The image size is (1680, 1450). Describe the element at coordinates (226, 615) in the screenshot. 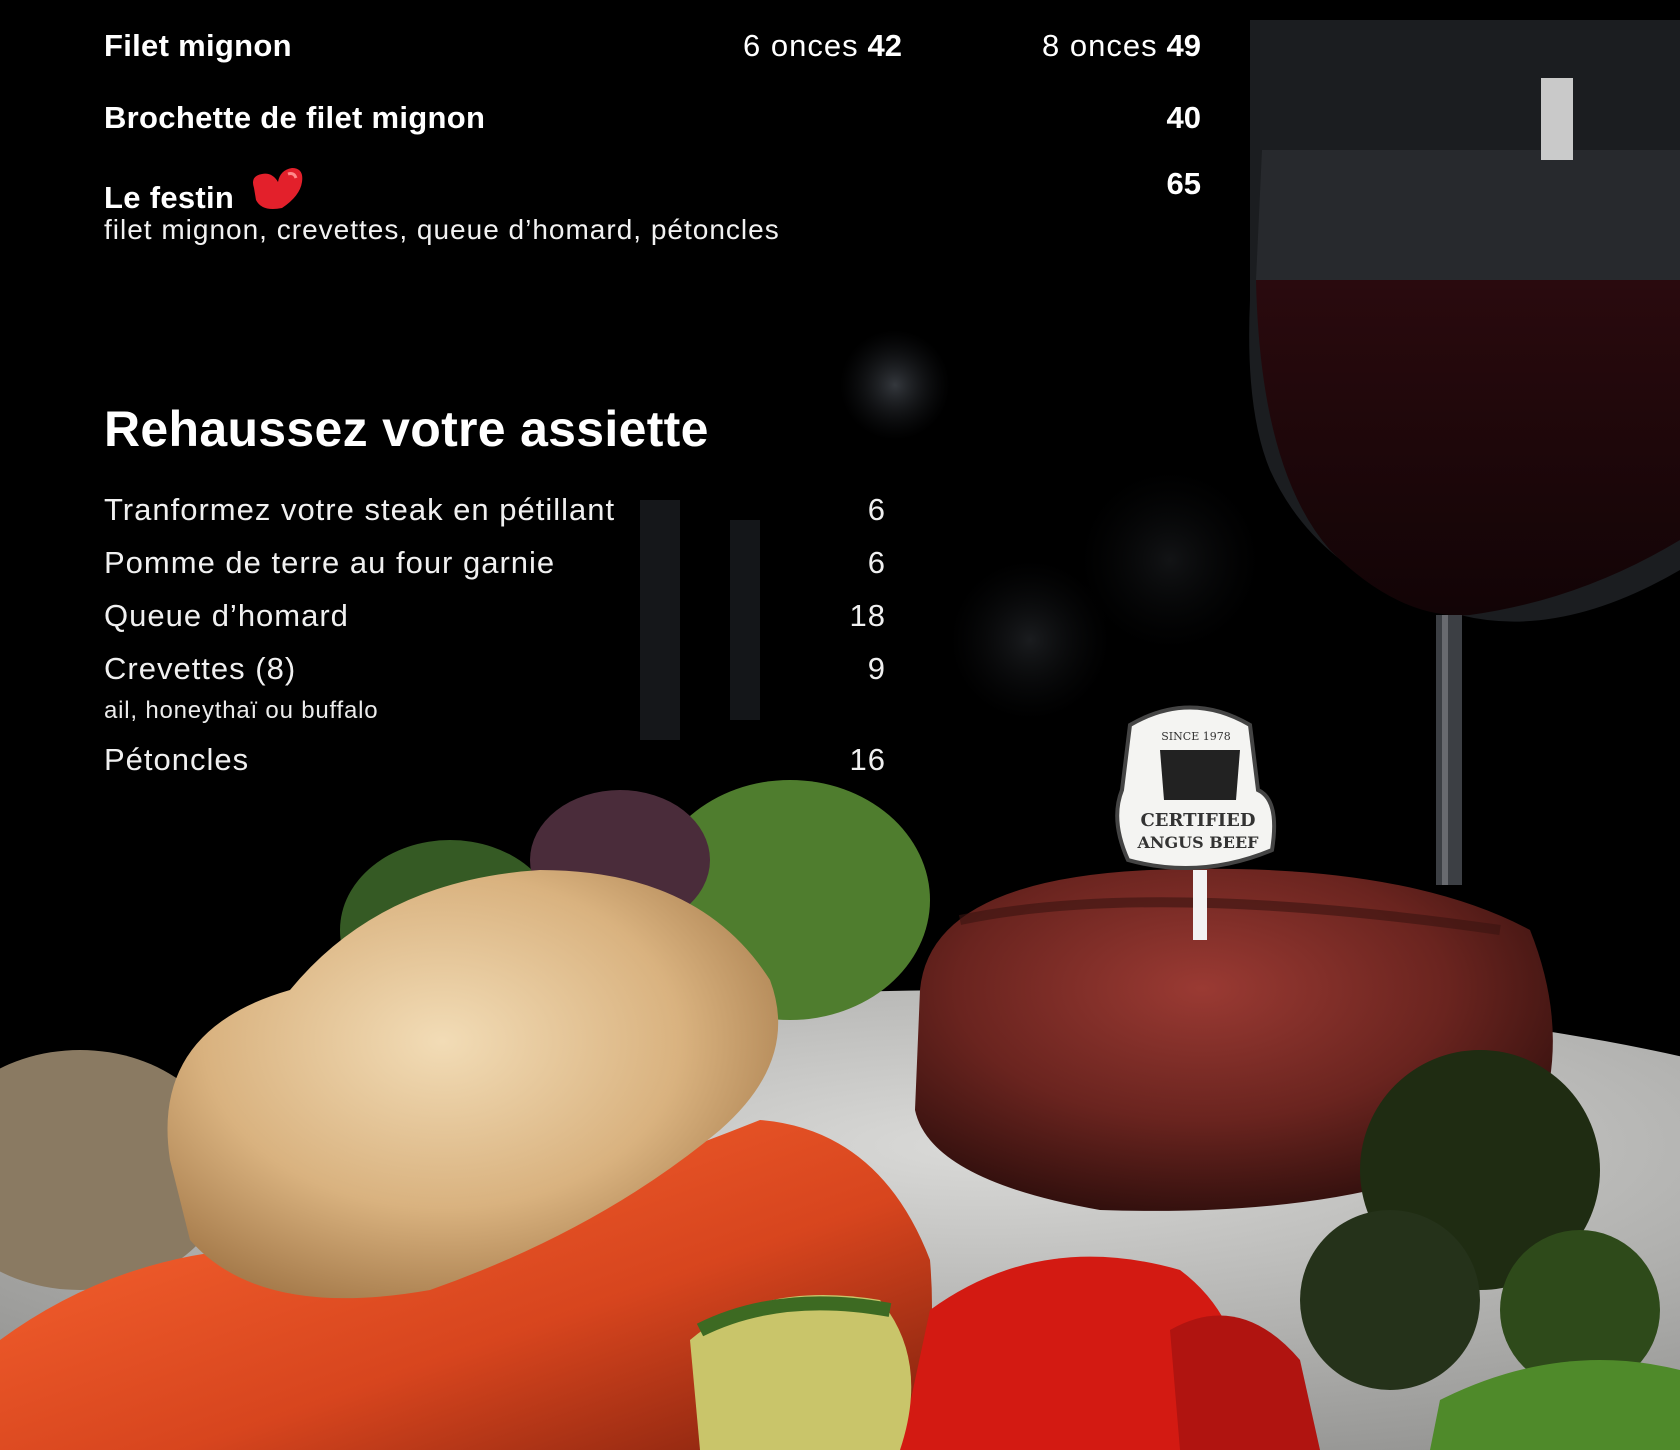

I see `addon-name: Queue d’homard` at that location.